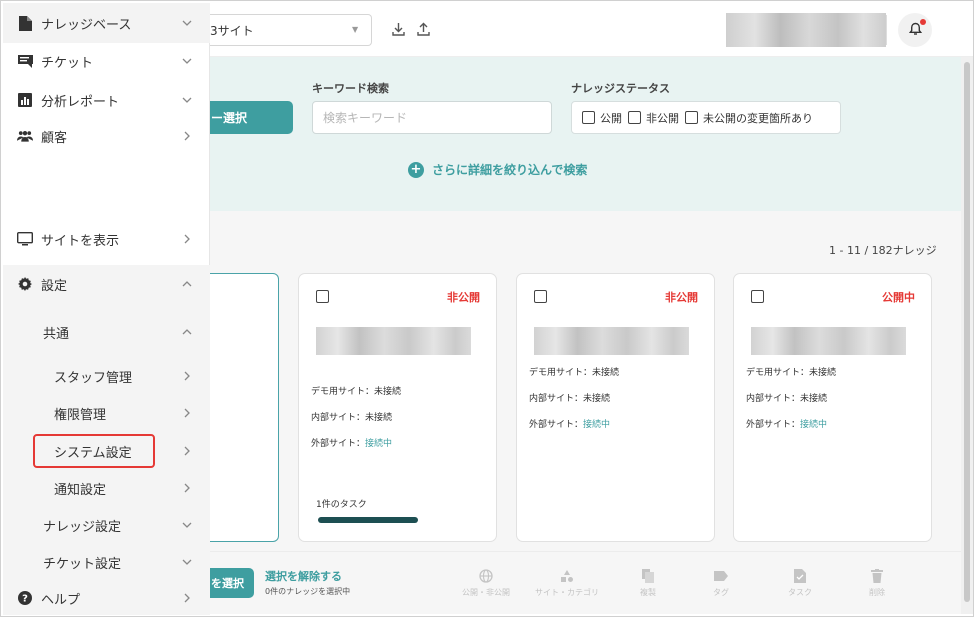 The height and width of the screenshot is (617, 974). I want to click on sidebar-item-notification-settings: 通知設定, so click(106, 488).